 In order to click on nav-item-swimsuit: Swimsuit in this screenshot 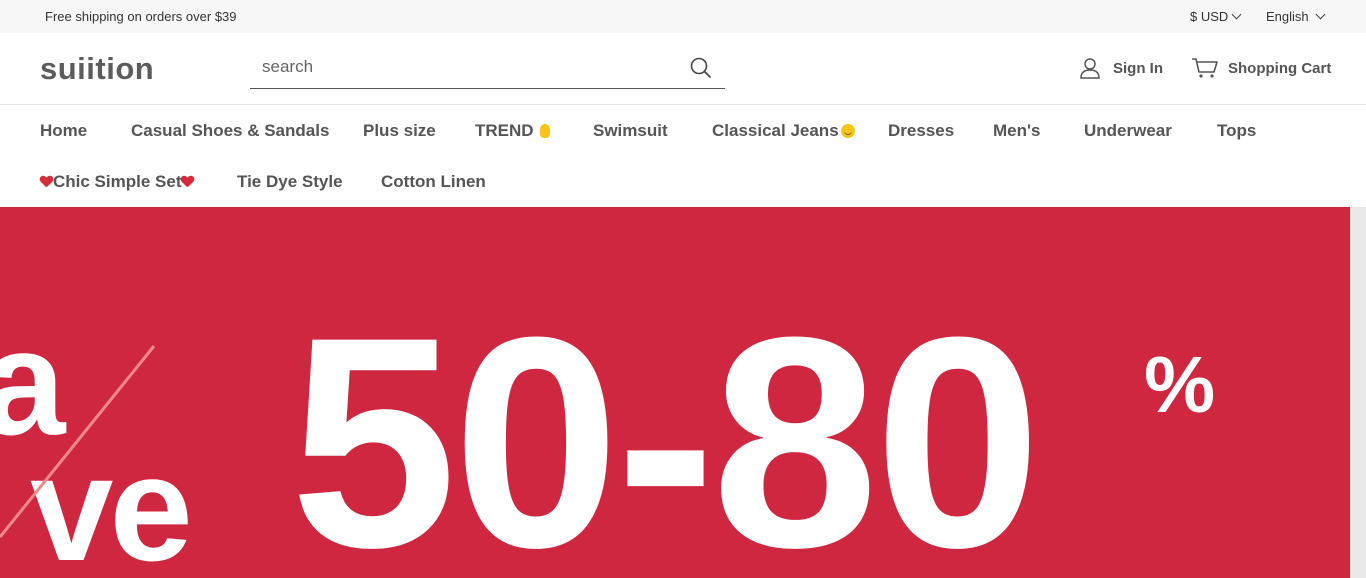, I will do `click(630, 131)`.